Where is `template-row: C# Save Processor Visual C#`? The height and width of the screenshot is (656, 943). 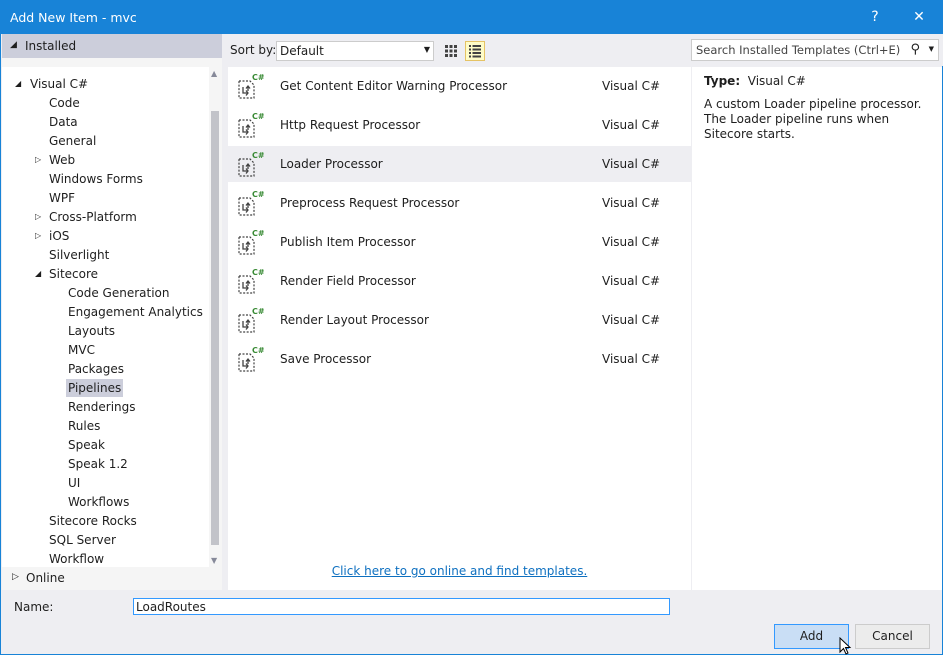
template-row: C# Save Processor Visual C# is located at coordinates (459, 359).